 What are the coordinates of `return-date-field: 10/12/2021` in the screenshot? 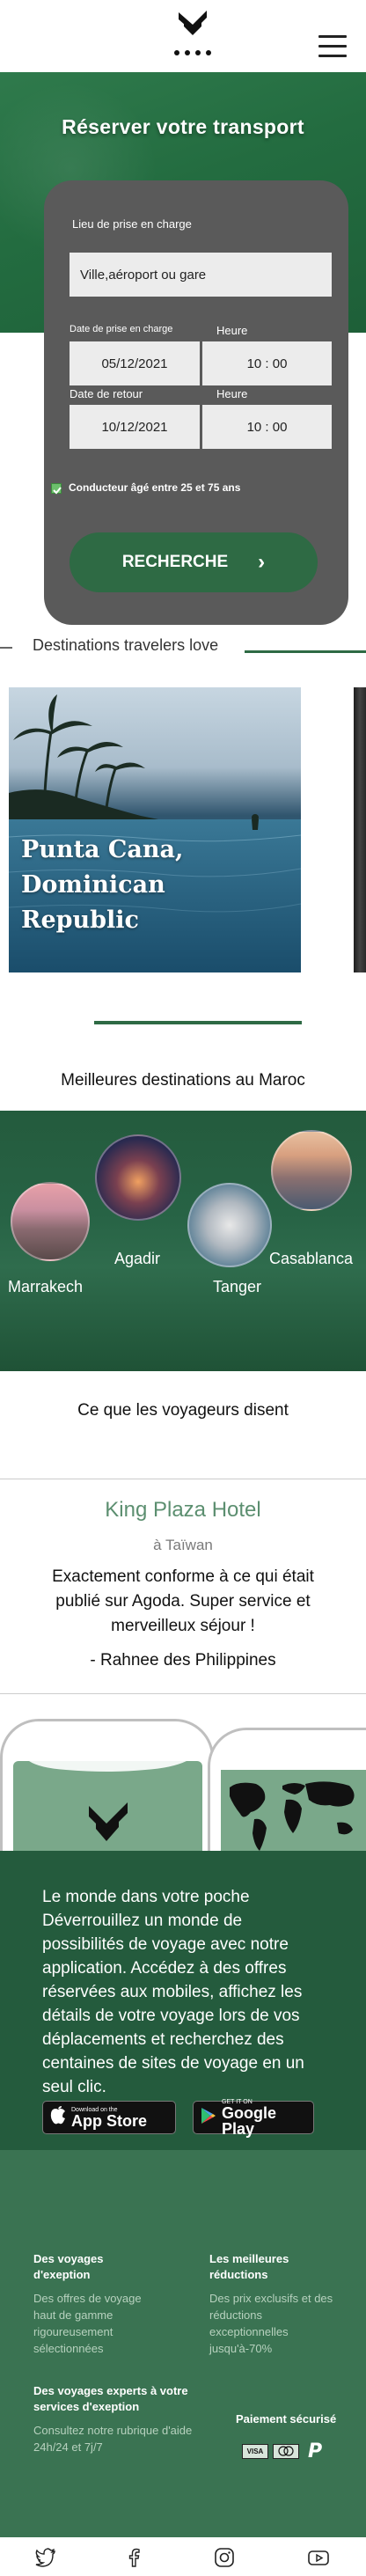 It's located at (135, 427).